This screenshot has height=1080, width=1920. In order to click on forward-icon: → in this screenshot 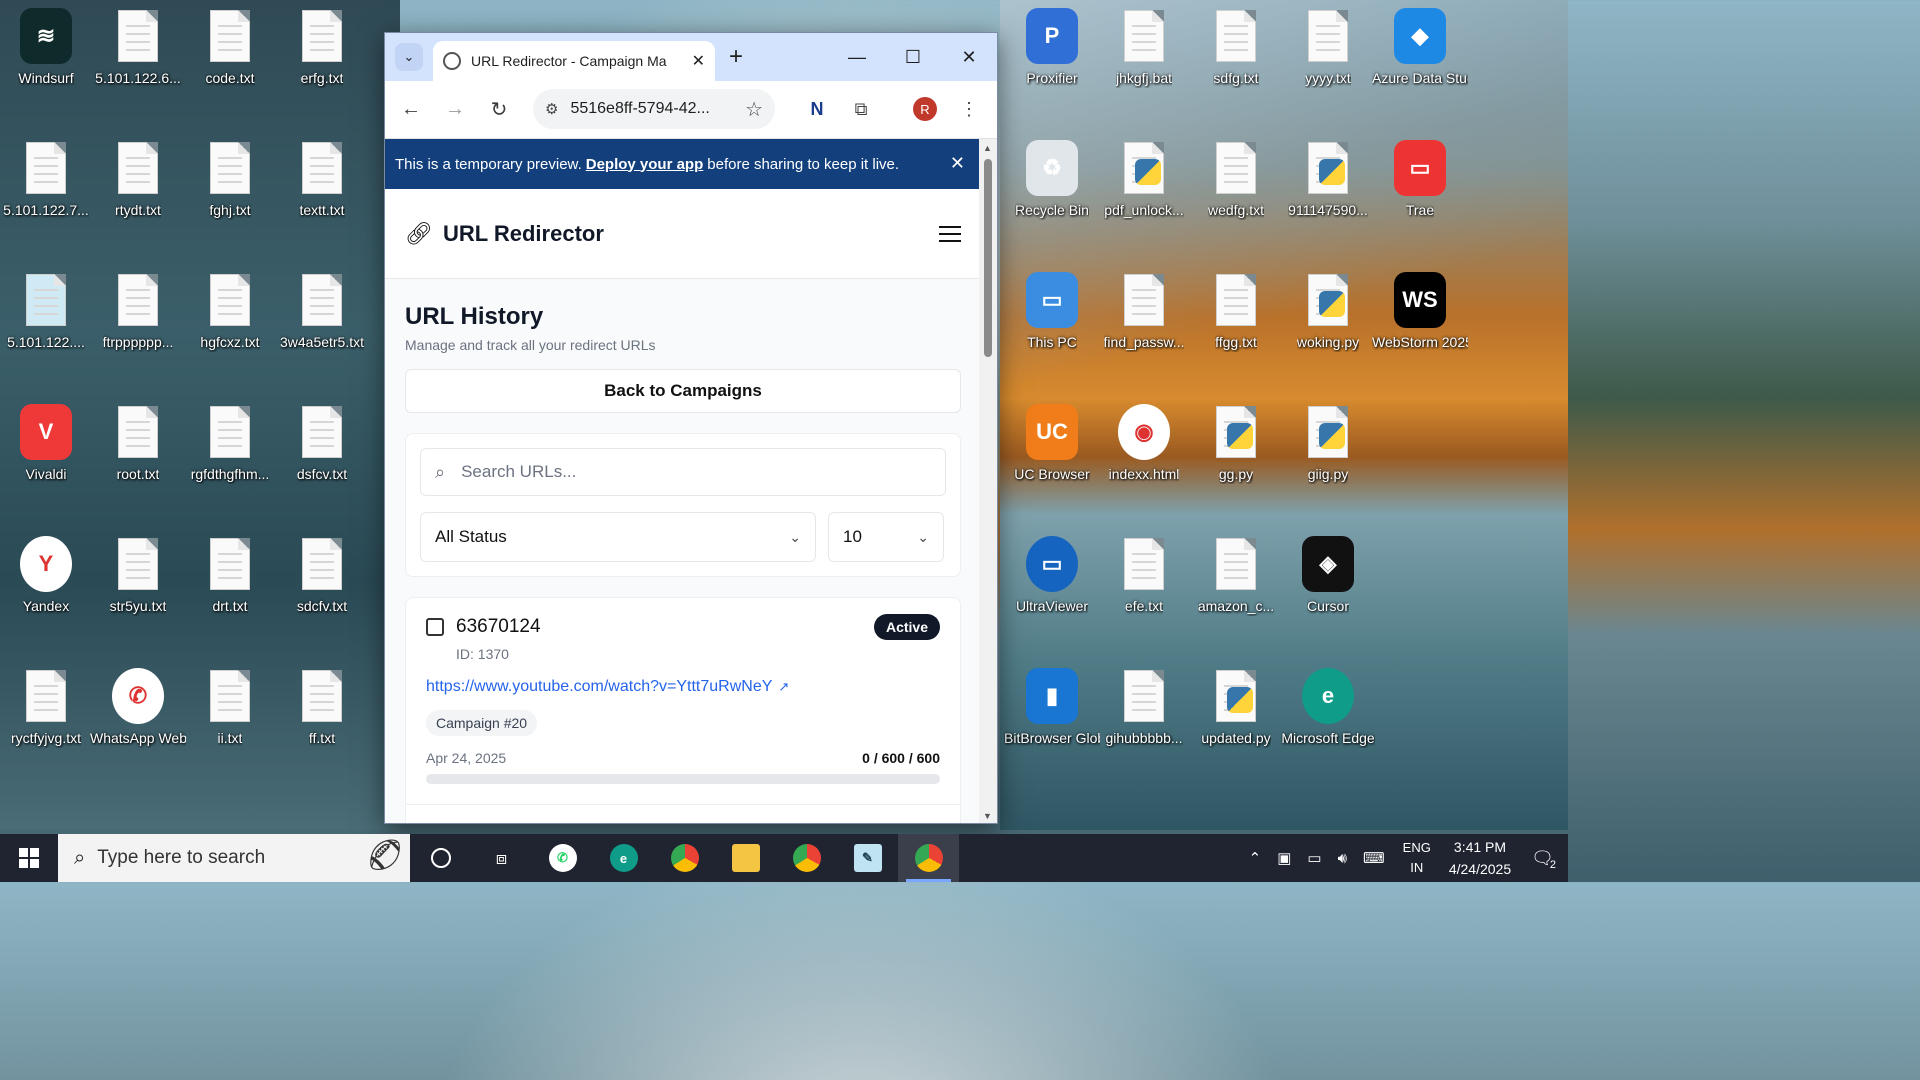, I will do `click(455, 109)`.